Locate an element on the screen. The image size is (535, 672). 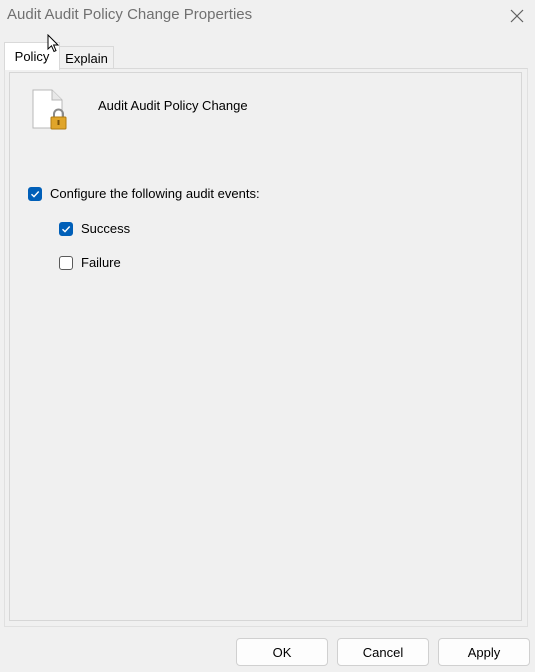
policy-name: Audit Audit Policy Change is located at coordinates (173, 105).